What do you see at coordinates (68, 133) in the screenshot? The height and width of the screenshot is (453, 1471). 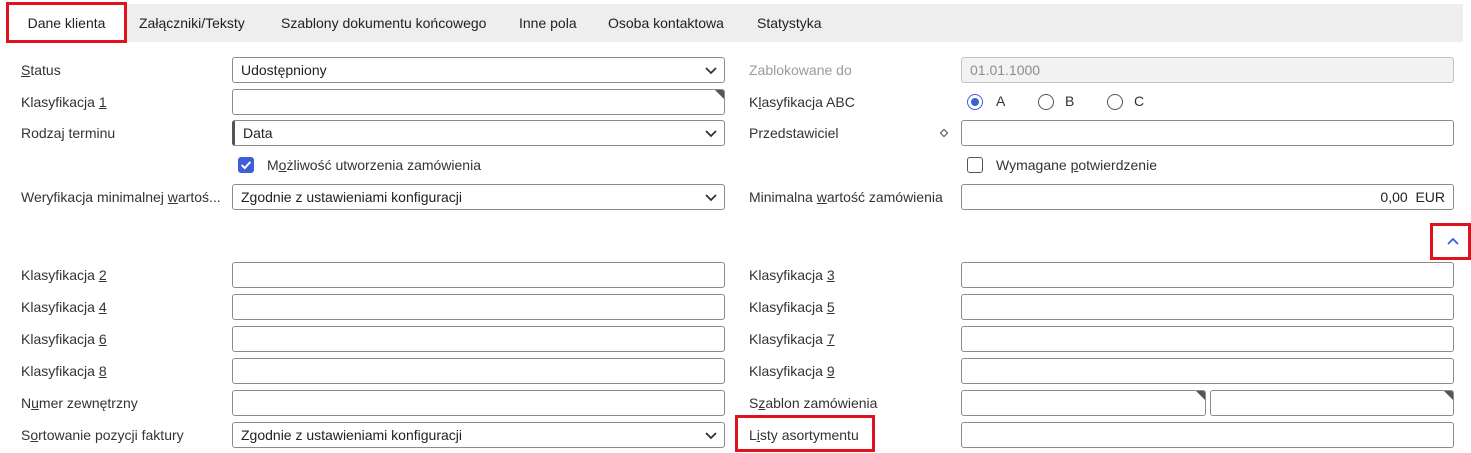 I see `rodzaj-terminu-label: Rodzaj terminu` at bounding box center [68, 133].